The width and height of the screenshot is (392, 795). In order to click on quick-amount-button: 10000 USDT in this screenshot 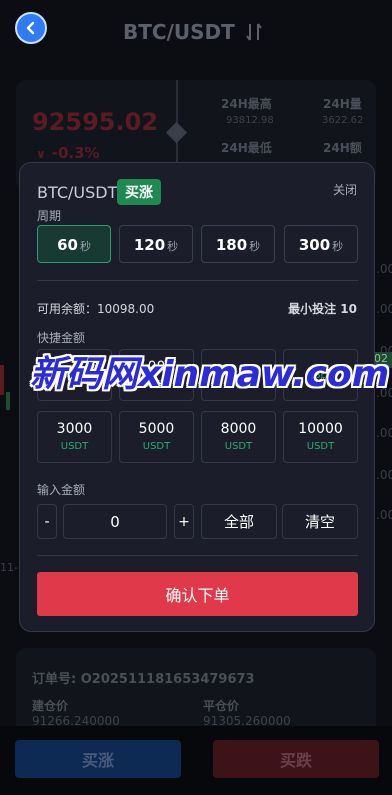, I will do `click(320, 437)`.